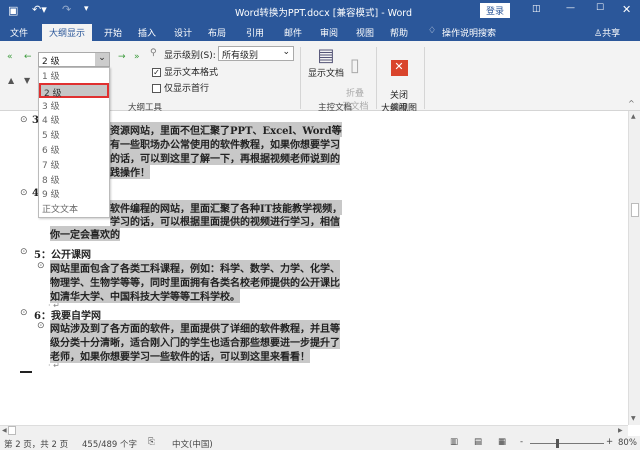  Describe the element at coordinates (432, 31) in the screenshot. I see `lightbulb-icon: ♢` at that location.